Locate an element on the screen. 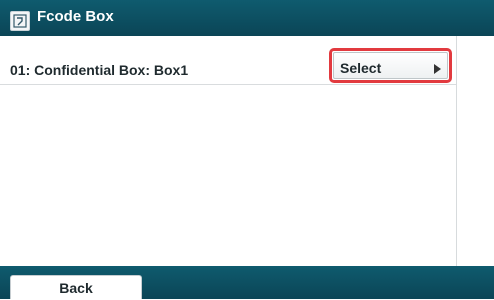 This screenshot has height=300, width=494. select-button-label: Select is located at coordinates (361, 68).